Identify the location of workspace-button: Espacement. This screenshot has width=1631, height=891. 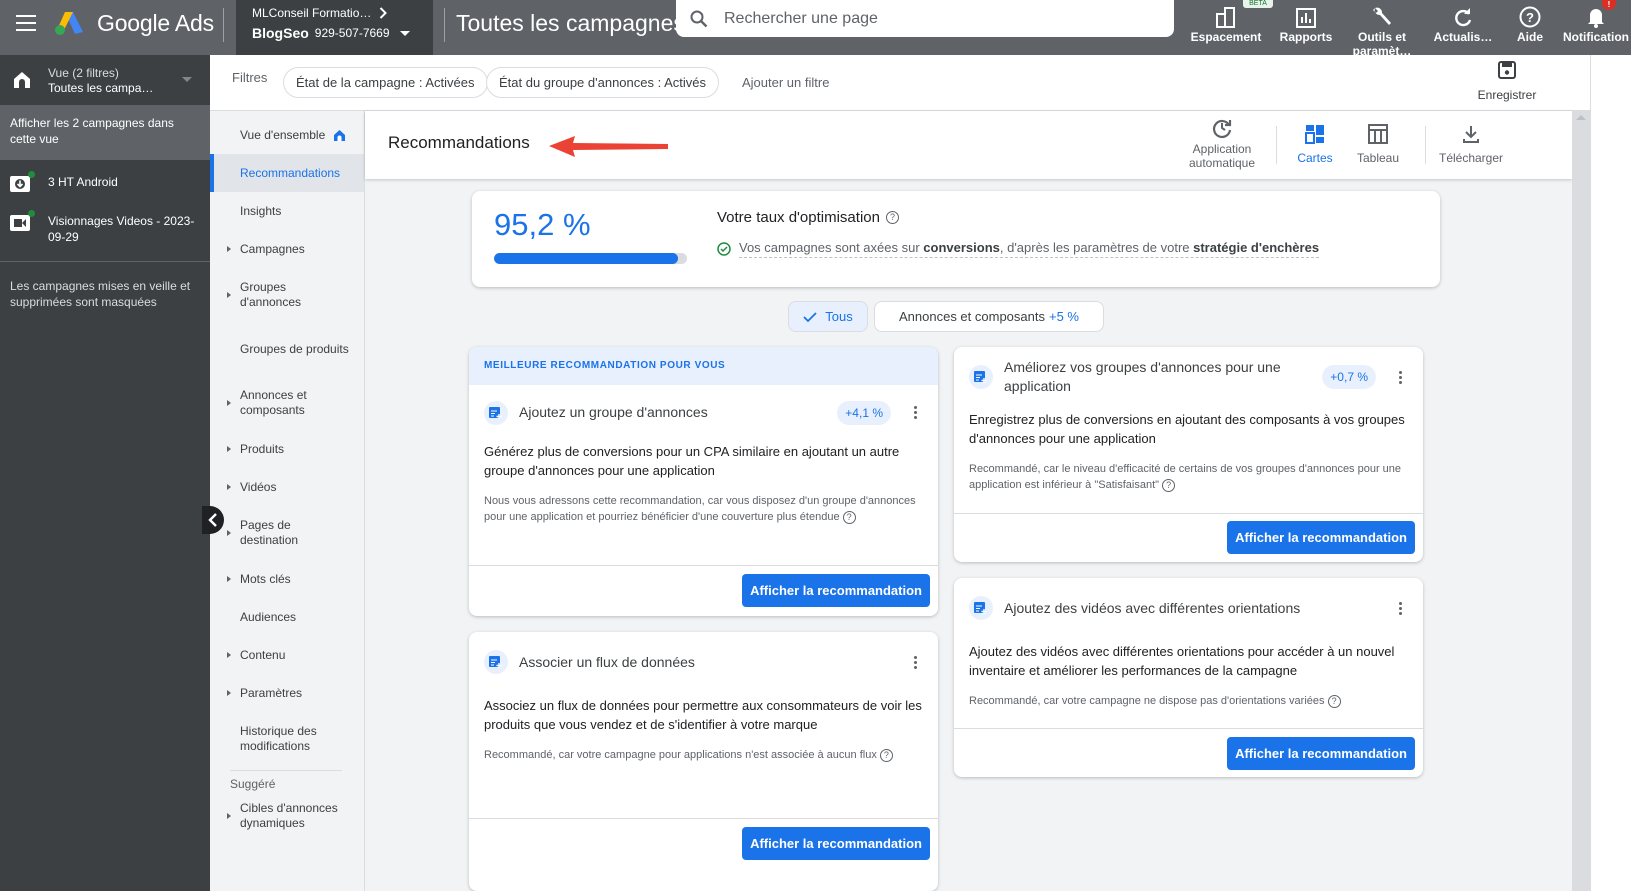
(1226, 27).